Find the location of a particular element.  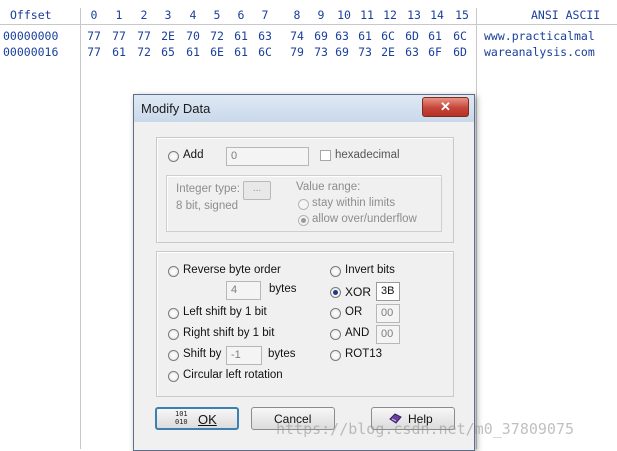

column-header: 7 is located at coordinates (265, 15).